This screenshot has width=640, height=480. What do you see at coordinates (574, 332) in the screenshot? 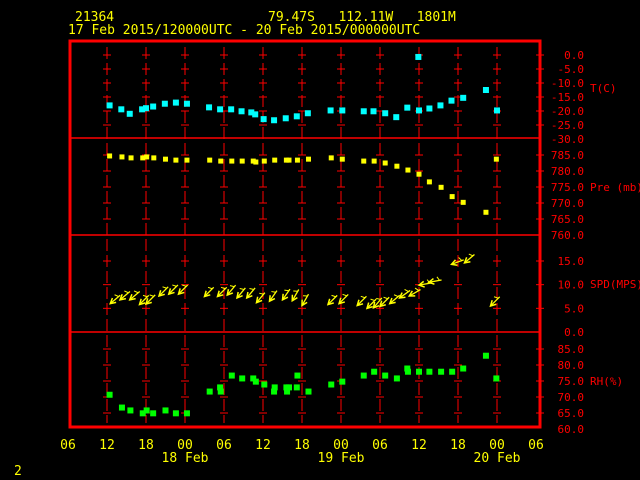
I see `y-tick-label-wind_speed: 0.0` at bounding box center [574, 332].